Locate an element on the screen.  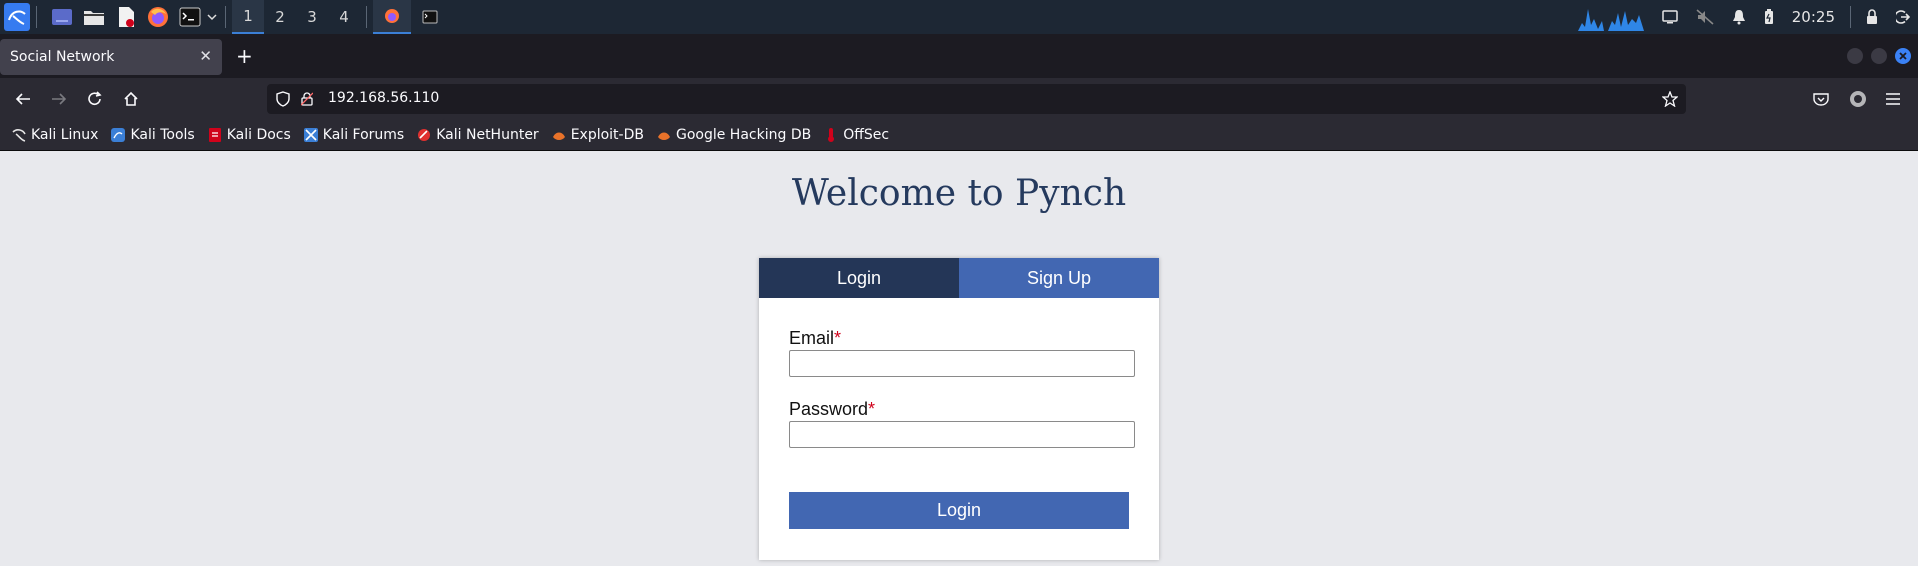
bookmark-kali-tools: Kali Tools is located at coordinates (153, 135).